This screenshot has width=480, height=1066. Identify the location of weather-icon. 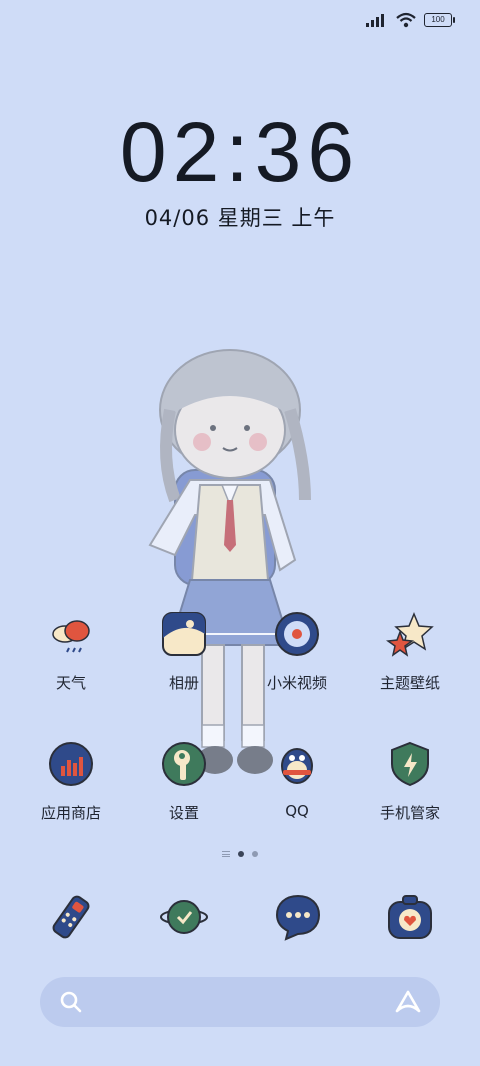
(71, 636).